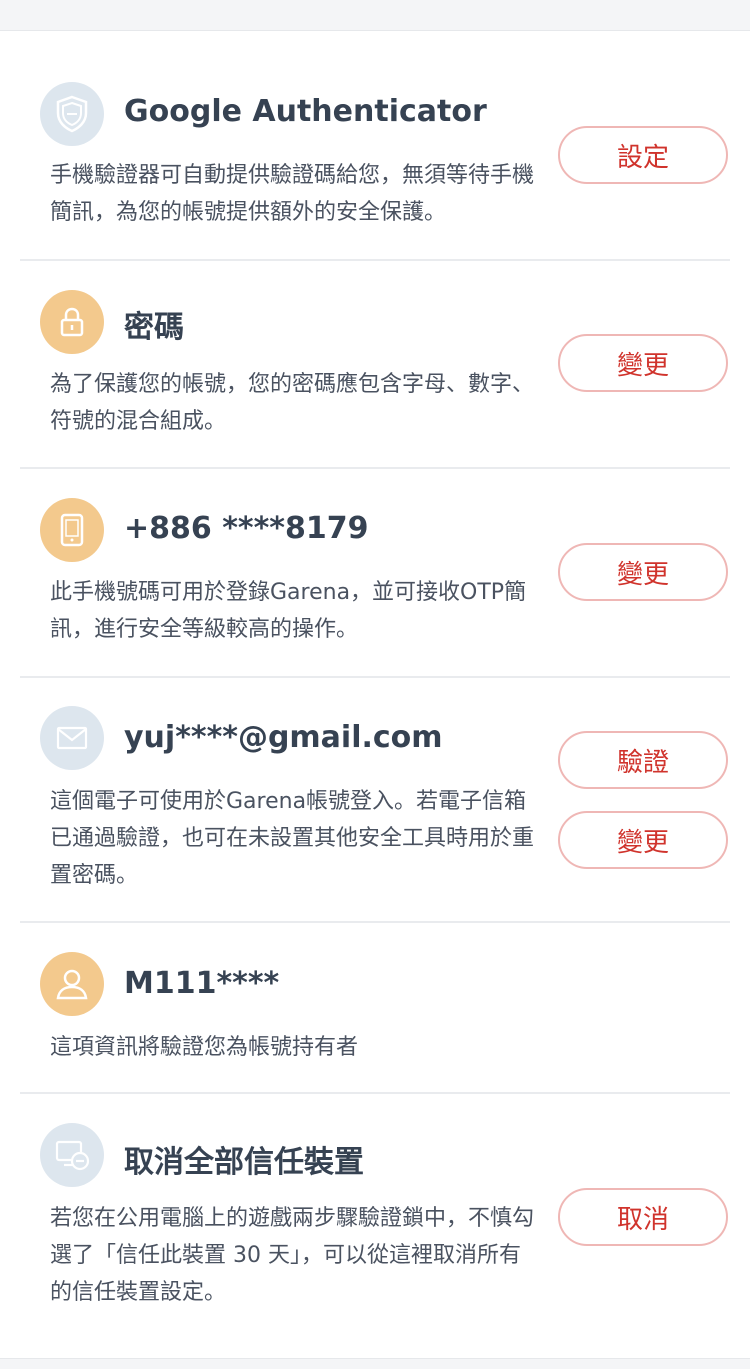 The image size is (750, 1369). What do you see at coordinates (72, 530) in the screenshot?
I see `phone-icon` at bounding box center [72, 530].